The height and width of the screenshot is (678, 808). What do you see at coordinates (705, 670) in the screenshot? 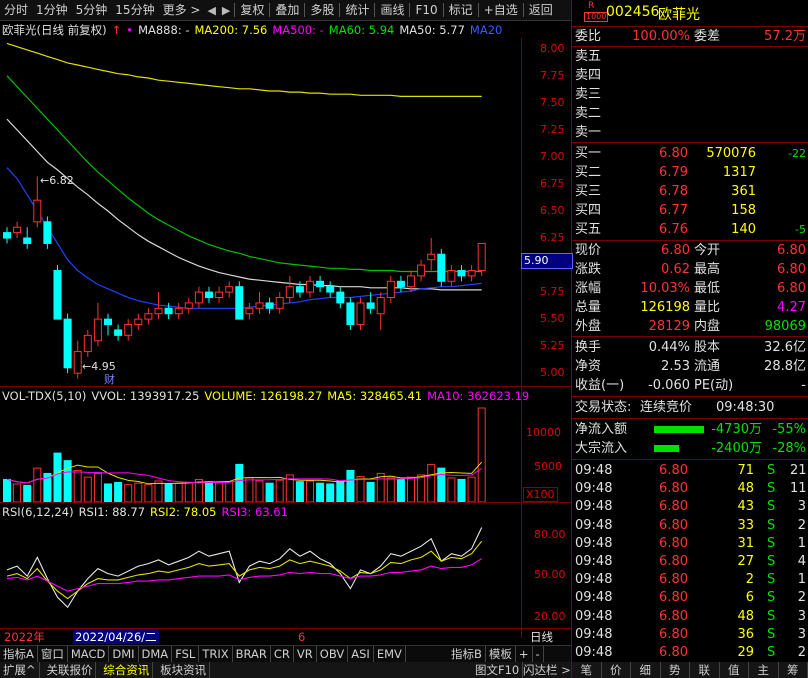
I see `right-tab: 联` at bounding box center [705, 670].